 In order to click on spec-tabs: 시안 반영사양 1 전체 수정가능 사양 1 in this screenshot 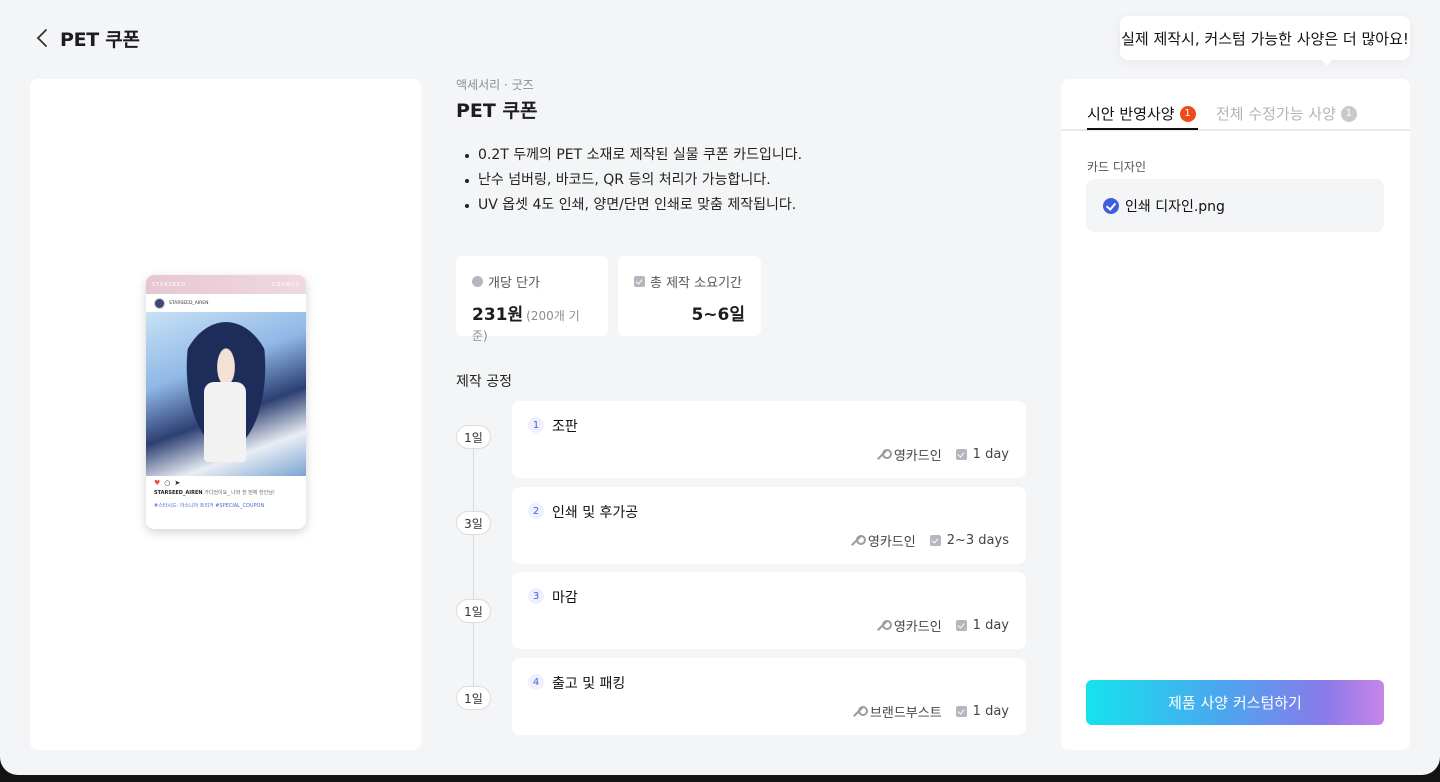, I will do `click(1235, 105)`.